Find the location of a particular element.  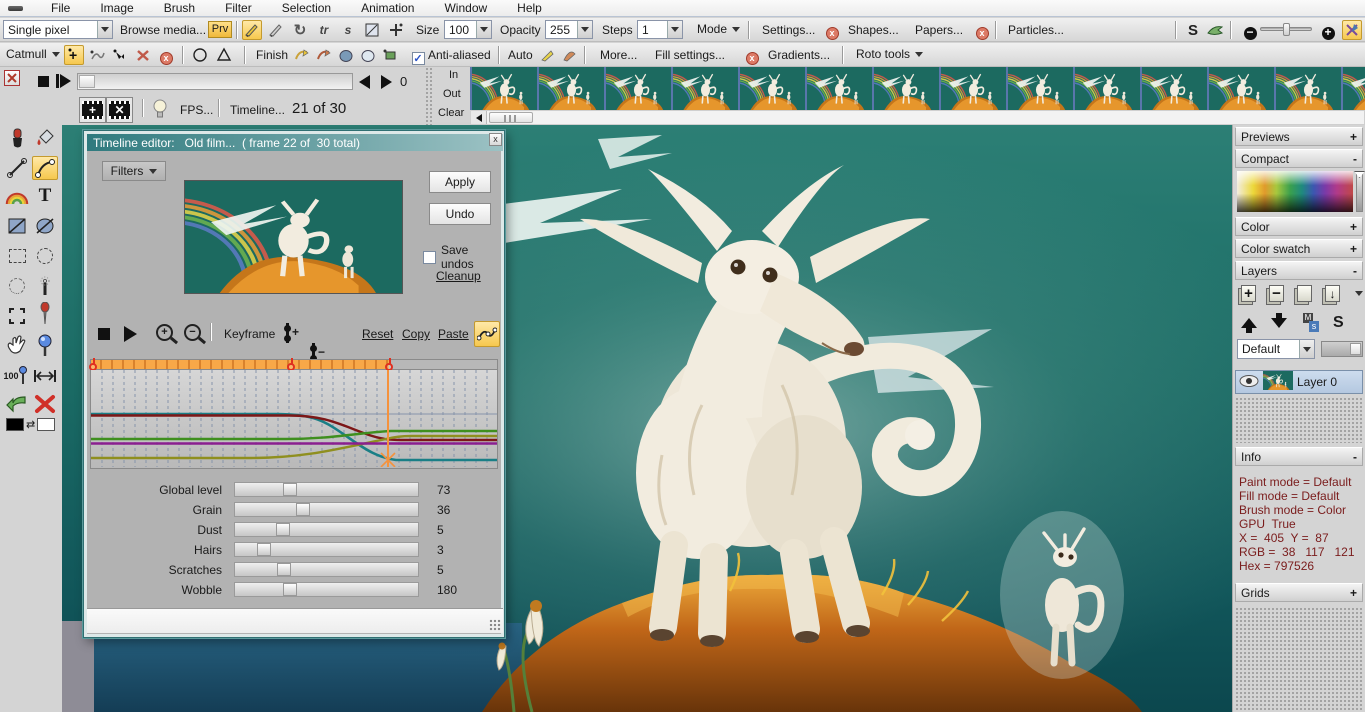

resize-grip is located at coordinates (495, 625).